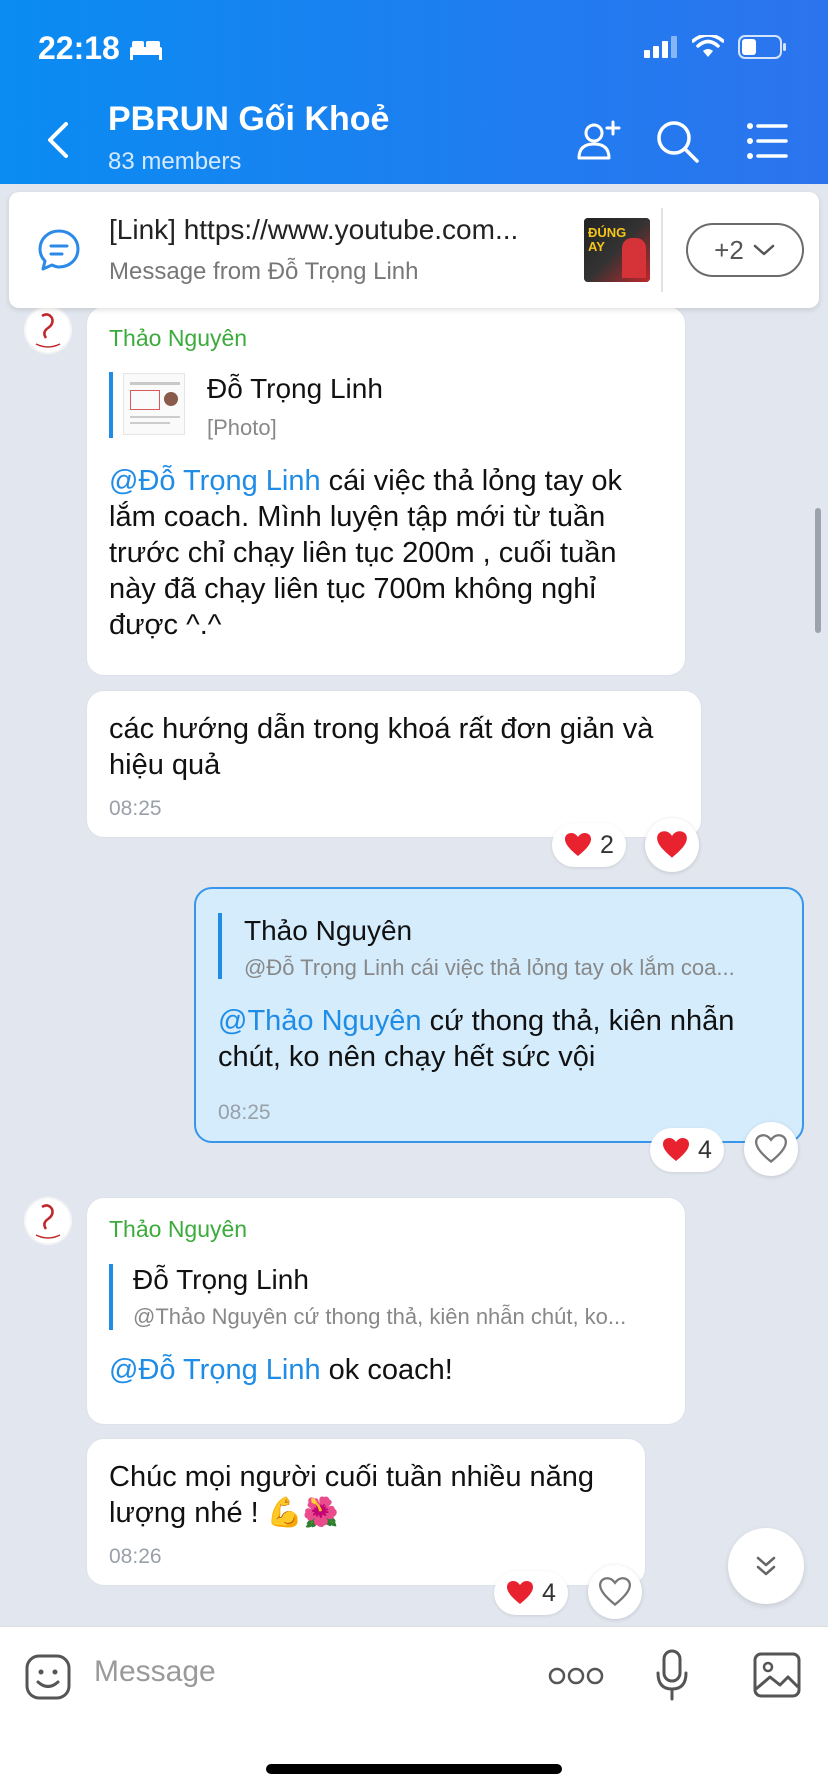 This screenshot has width=828, height=1792. Describe the element at coordinates (145, 50) in the screenshot. I see `bed-icon` at that location.